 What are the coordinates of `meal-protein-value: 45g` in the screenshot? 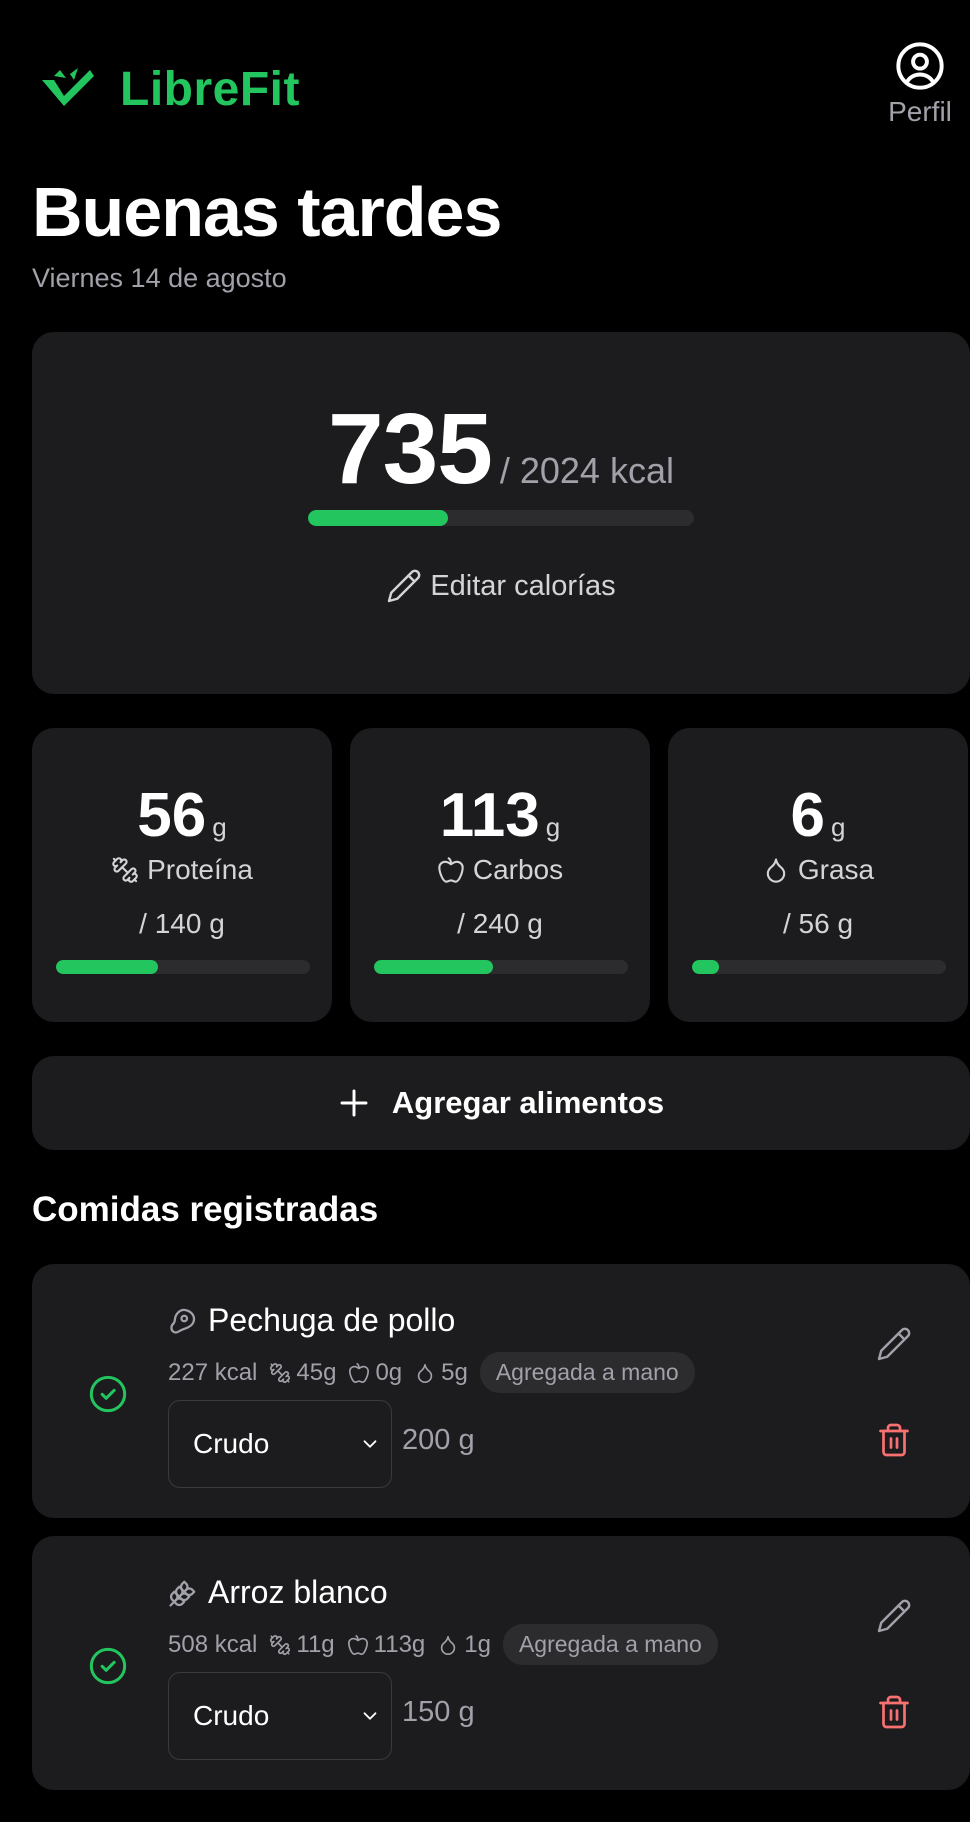 It's located at (316, 1372).